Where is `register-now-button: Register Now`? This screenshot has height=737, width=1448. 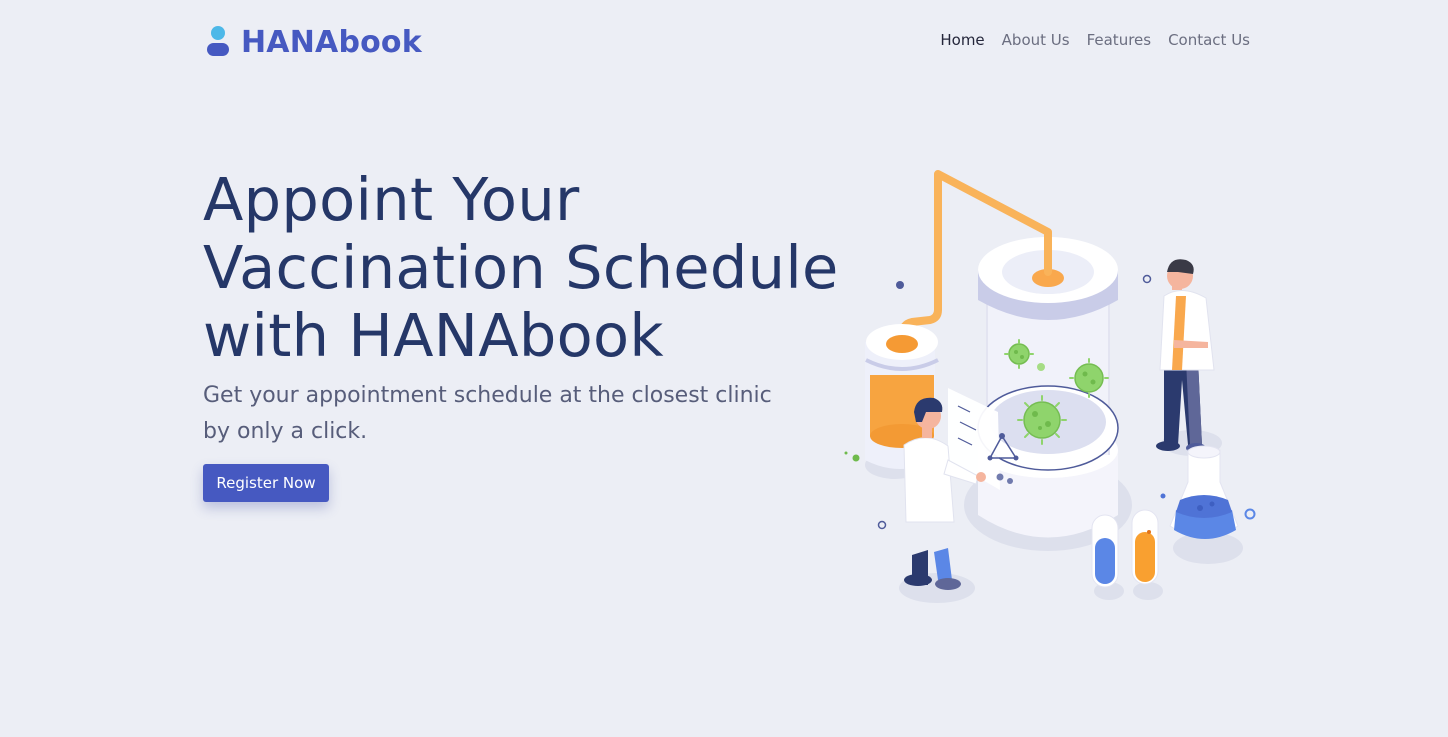
register-now-button: Register Now is located at coordinates (266, 483).